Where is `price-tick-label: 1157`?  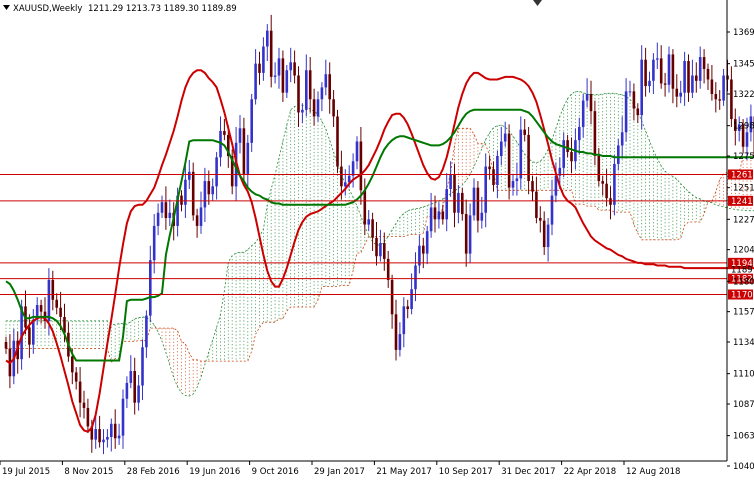
price-tick-label: 1157 is located at coordinates (743, 313).